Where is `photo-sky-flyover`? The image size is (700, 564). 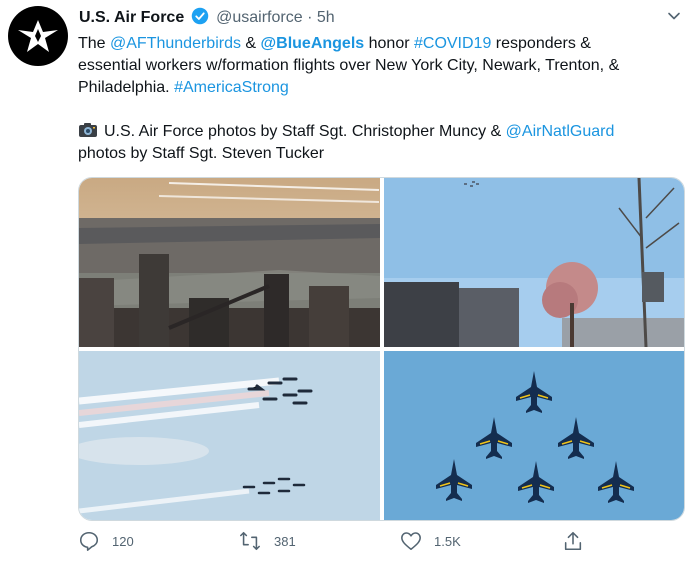 photo-sky-flyover is located at coordinates (534, 262).